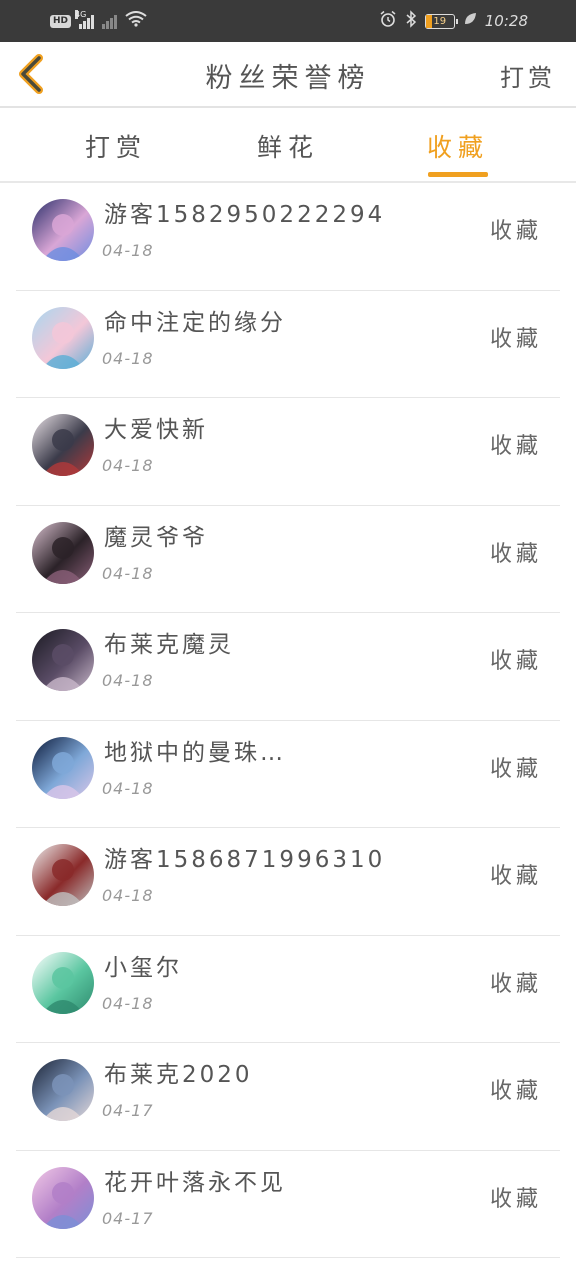  I want to click on fan-list-item: 布莱克魔灵 04-18 收藏, so click(288, 667).